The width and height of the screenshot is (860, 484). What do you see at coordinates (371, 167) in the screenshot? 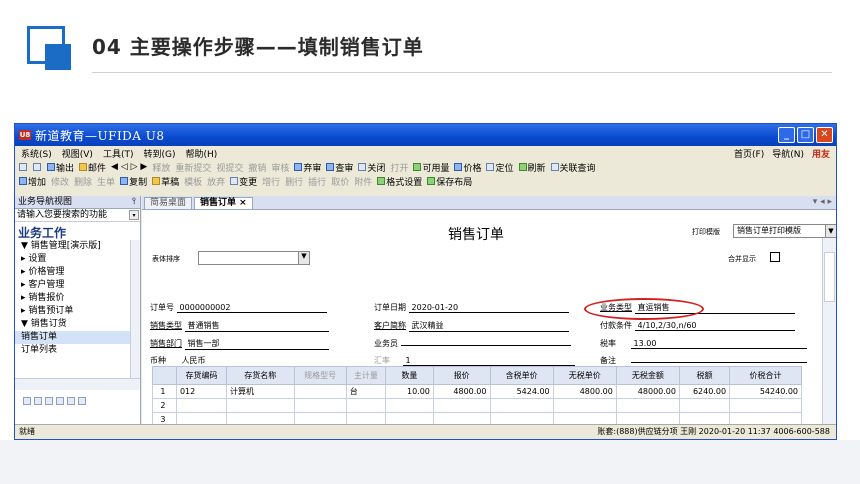
I see `close-order-button: 关闭` at bounding box center [371, 167].